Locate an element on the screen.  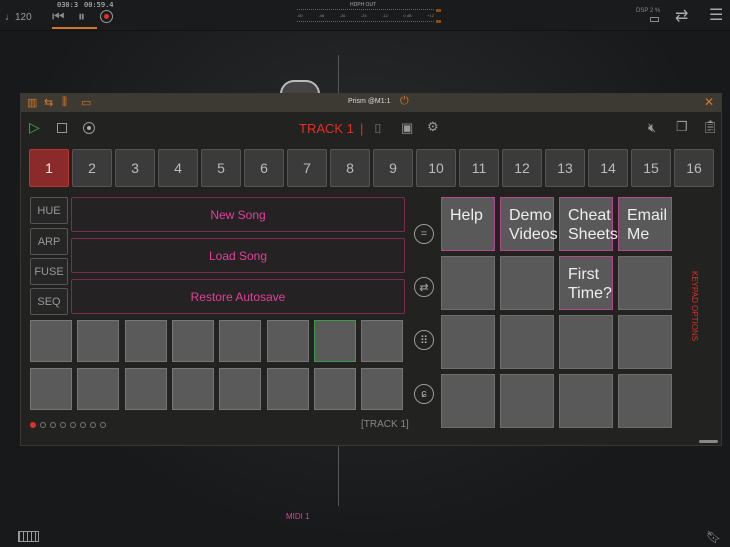
track-button-2: 2 is located at coordinates (92, 168).